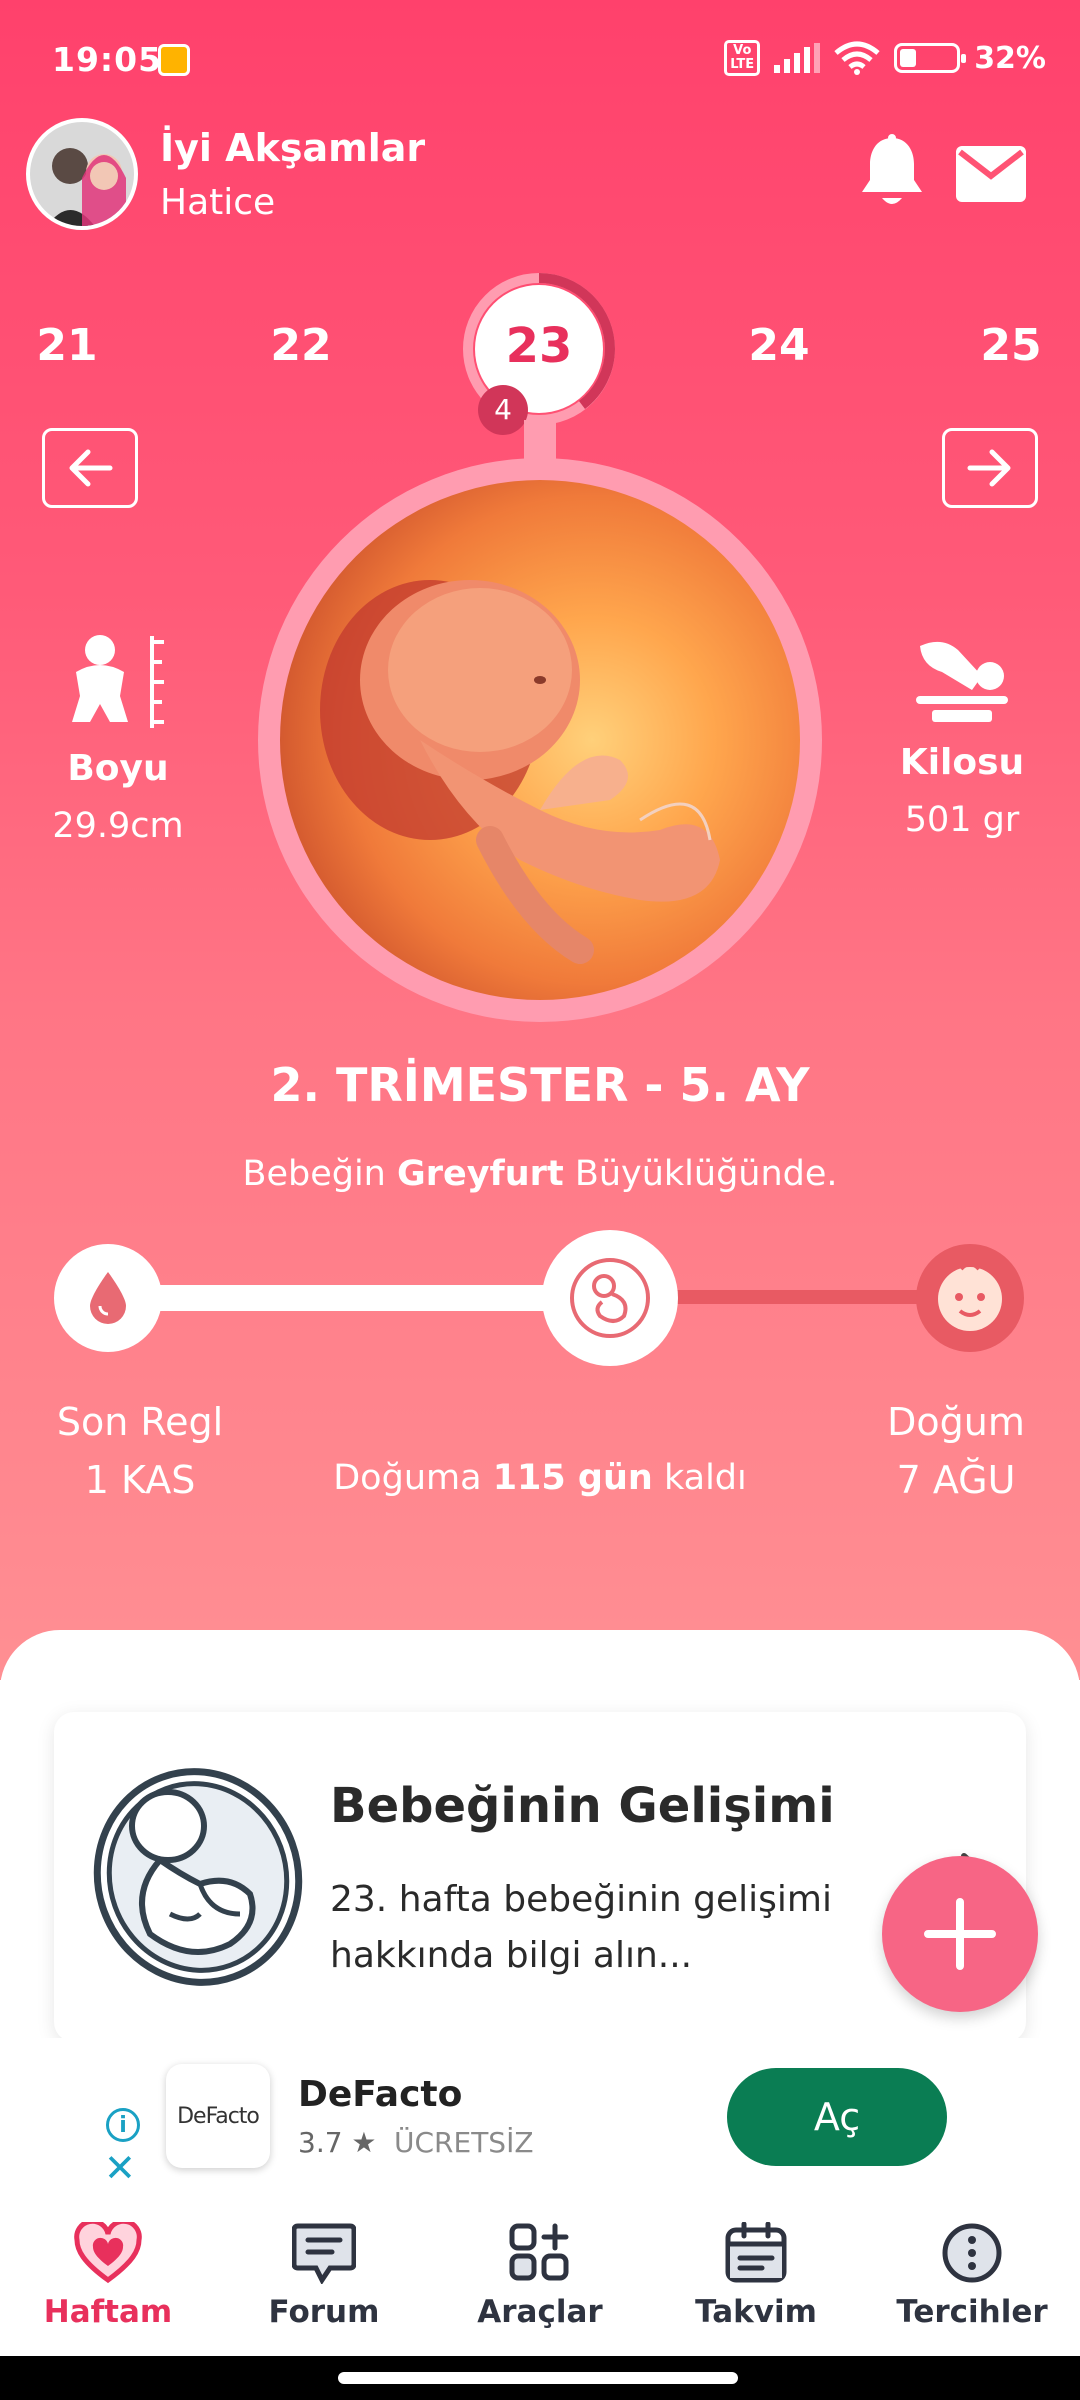 The width and height of the screenshot is (1080, 2400). What do you see at coordinates (705, 1478) in the screenshot?
I see `countdown-suffix: kaldı` at bounding box center [705, 1478].